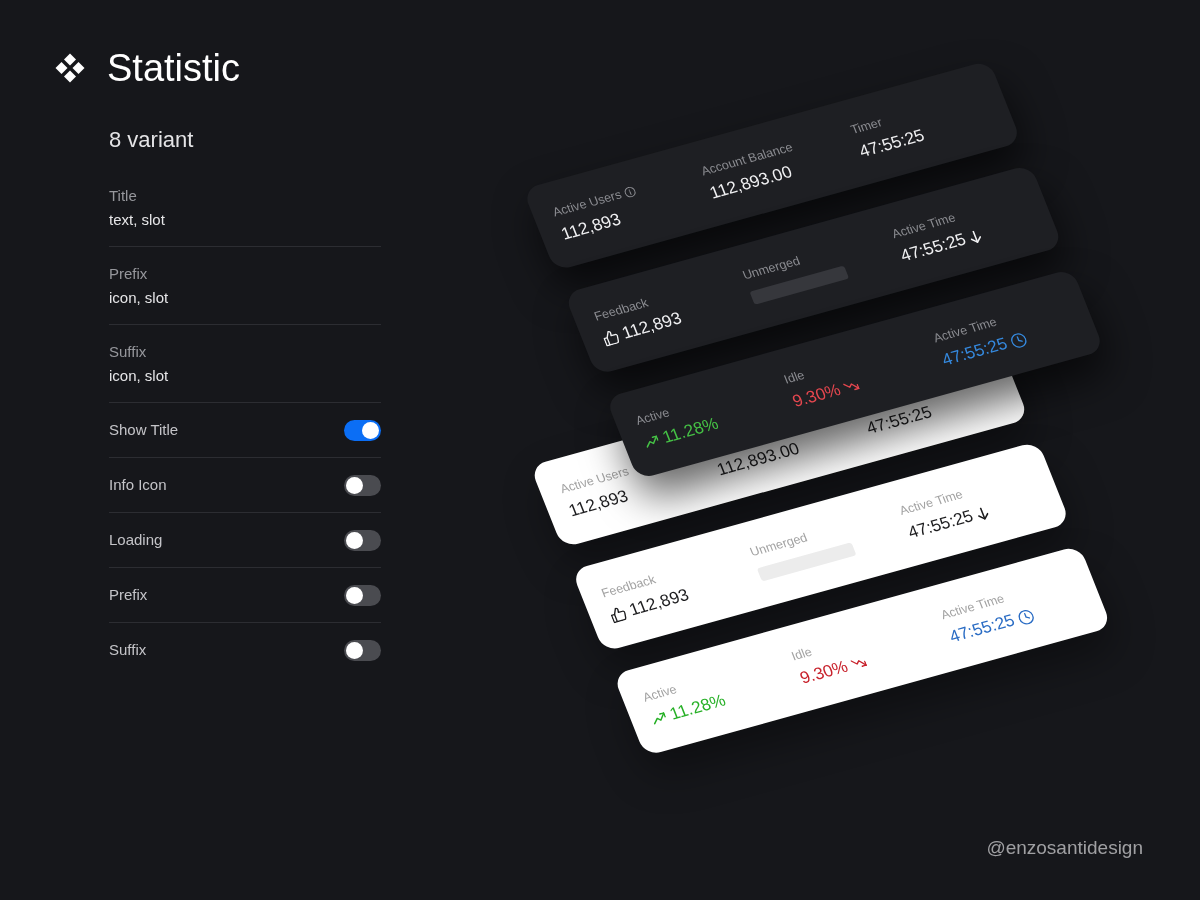  I want to click on stat-value: 47:55:25, so click(899, 420).